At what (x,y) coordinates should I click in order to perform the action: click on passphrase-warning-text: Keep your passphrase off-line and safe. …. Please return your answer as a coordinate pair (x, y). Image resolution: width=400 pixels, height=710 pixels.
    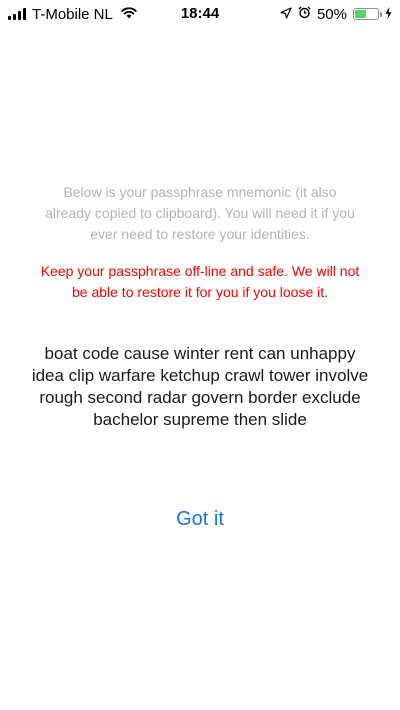
    Looking at the image, I should click on (200, 281).